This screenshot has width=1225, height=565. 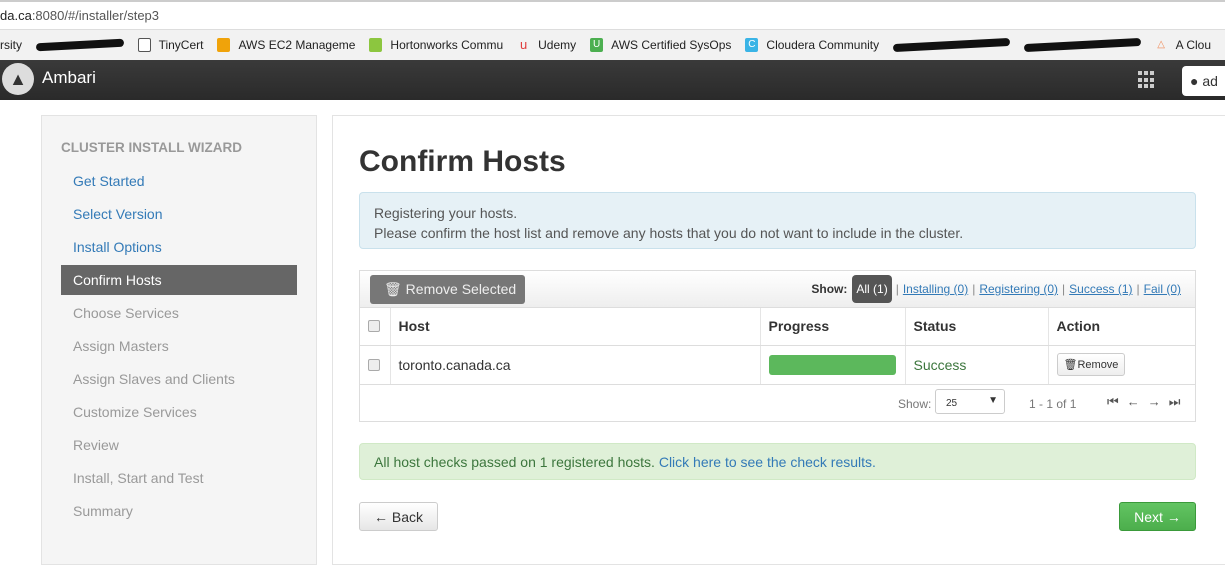 I want to click on status-text: Success, so click(x=977, y=365).